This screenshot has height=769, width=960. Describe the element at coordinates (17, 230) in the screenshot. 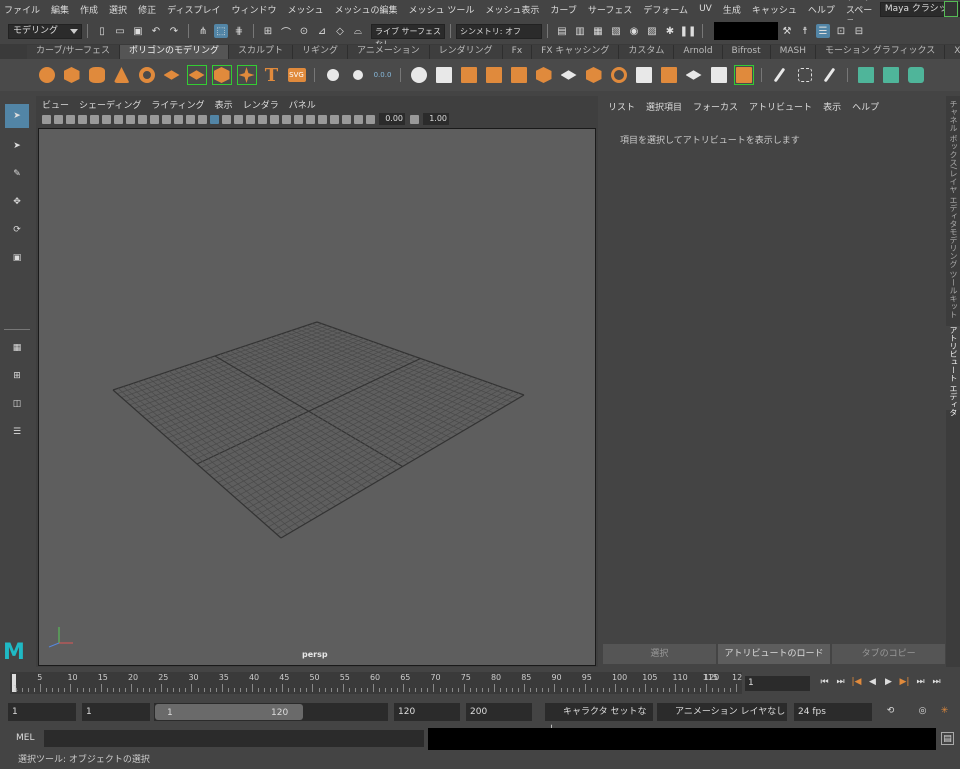

I see `rotate-tool-icon: ⟳` at that location.